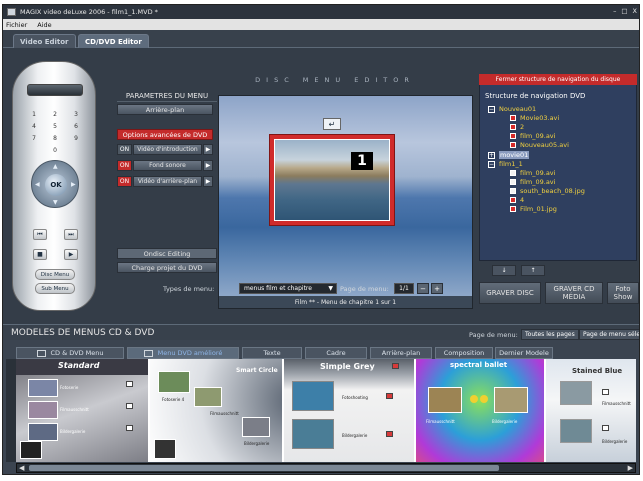 This screenshot has height=481, width=643. I want to click on remote-key-6: 6, so click(76, 126).